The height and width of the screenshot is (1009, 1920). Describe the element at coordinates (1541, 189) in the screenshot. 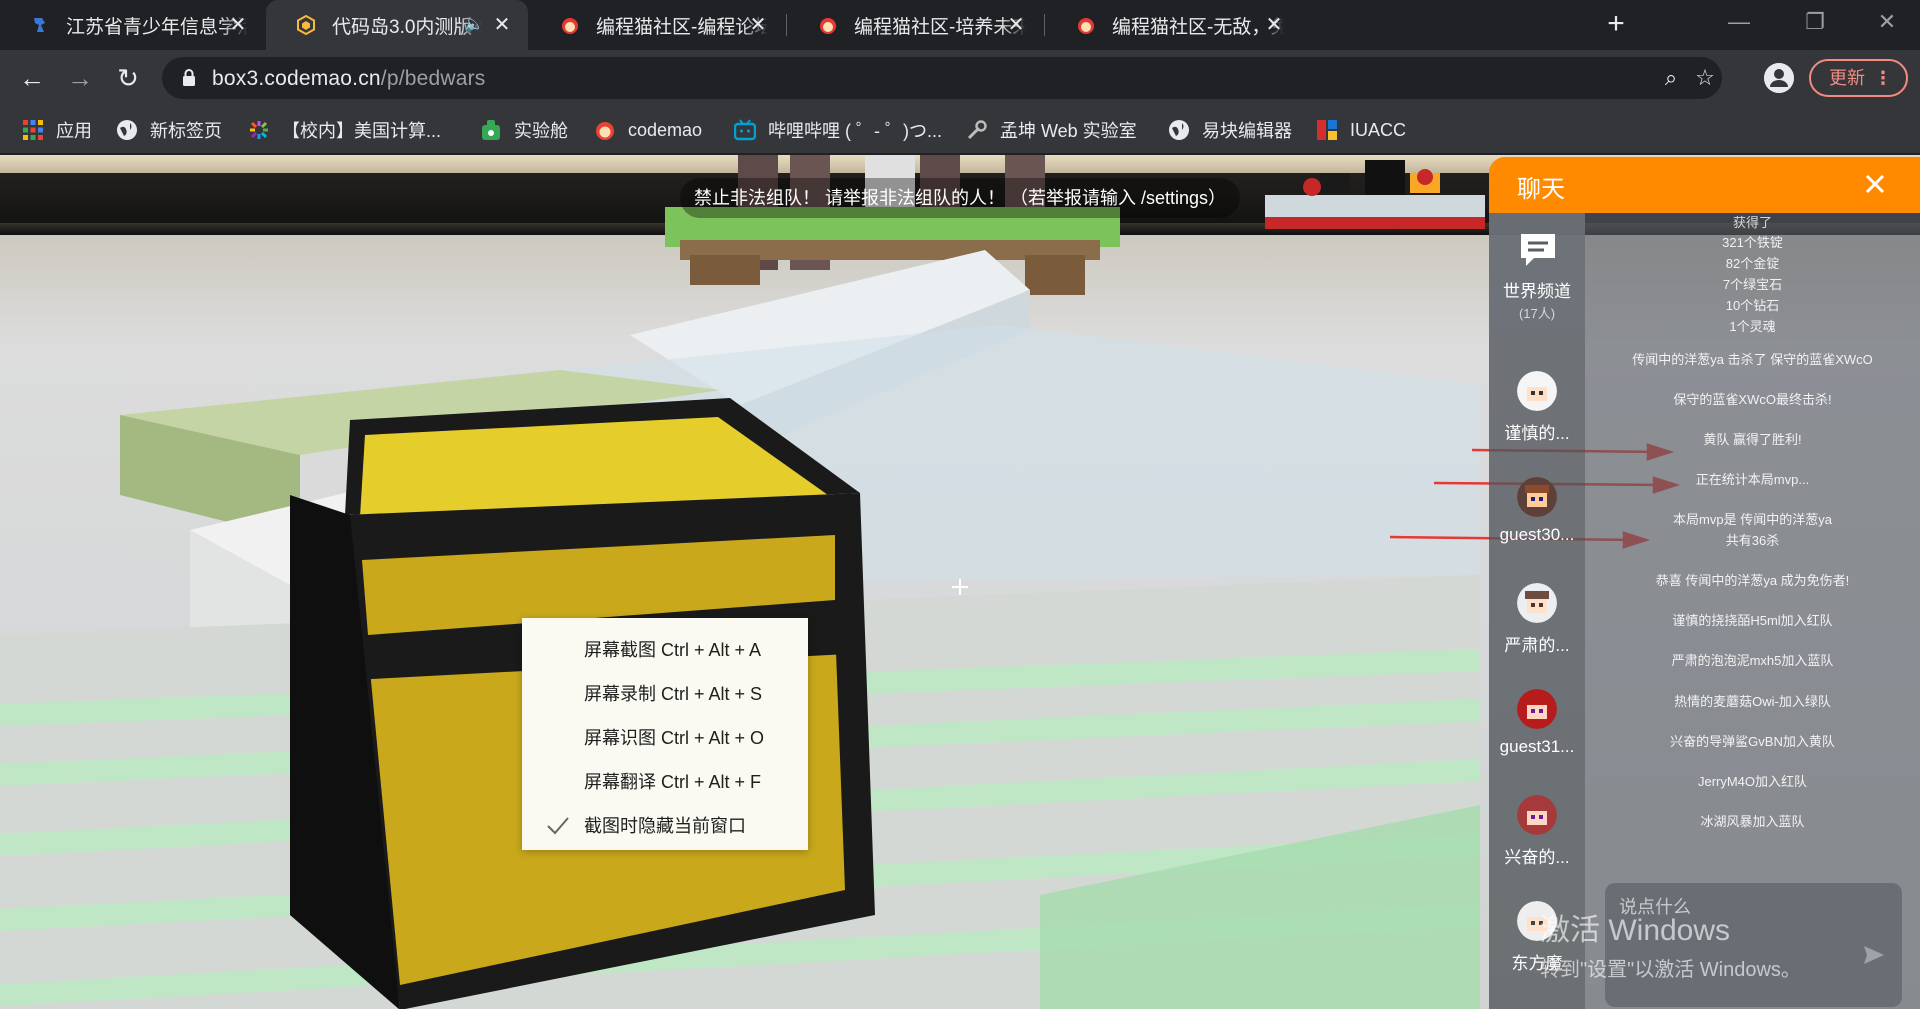

I see `chat-title: 聊天` at that location.